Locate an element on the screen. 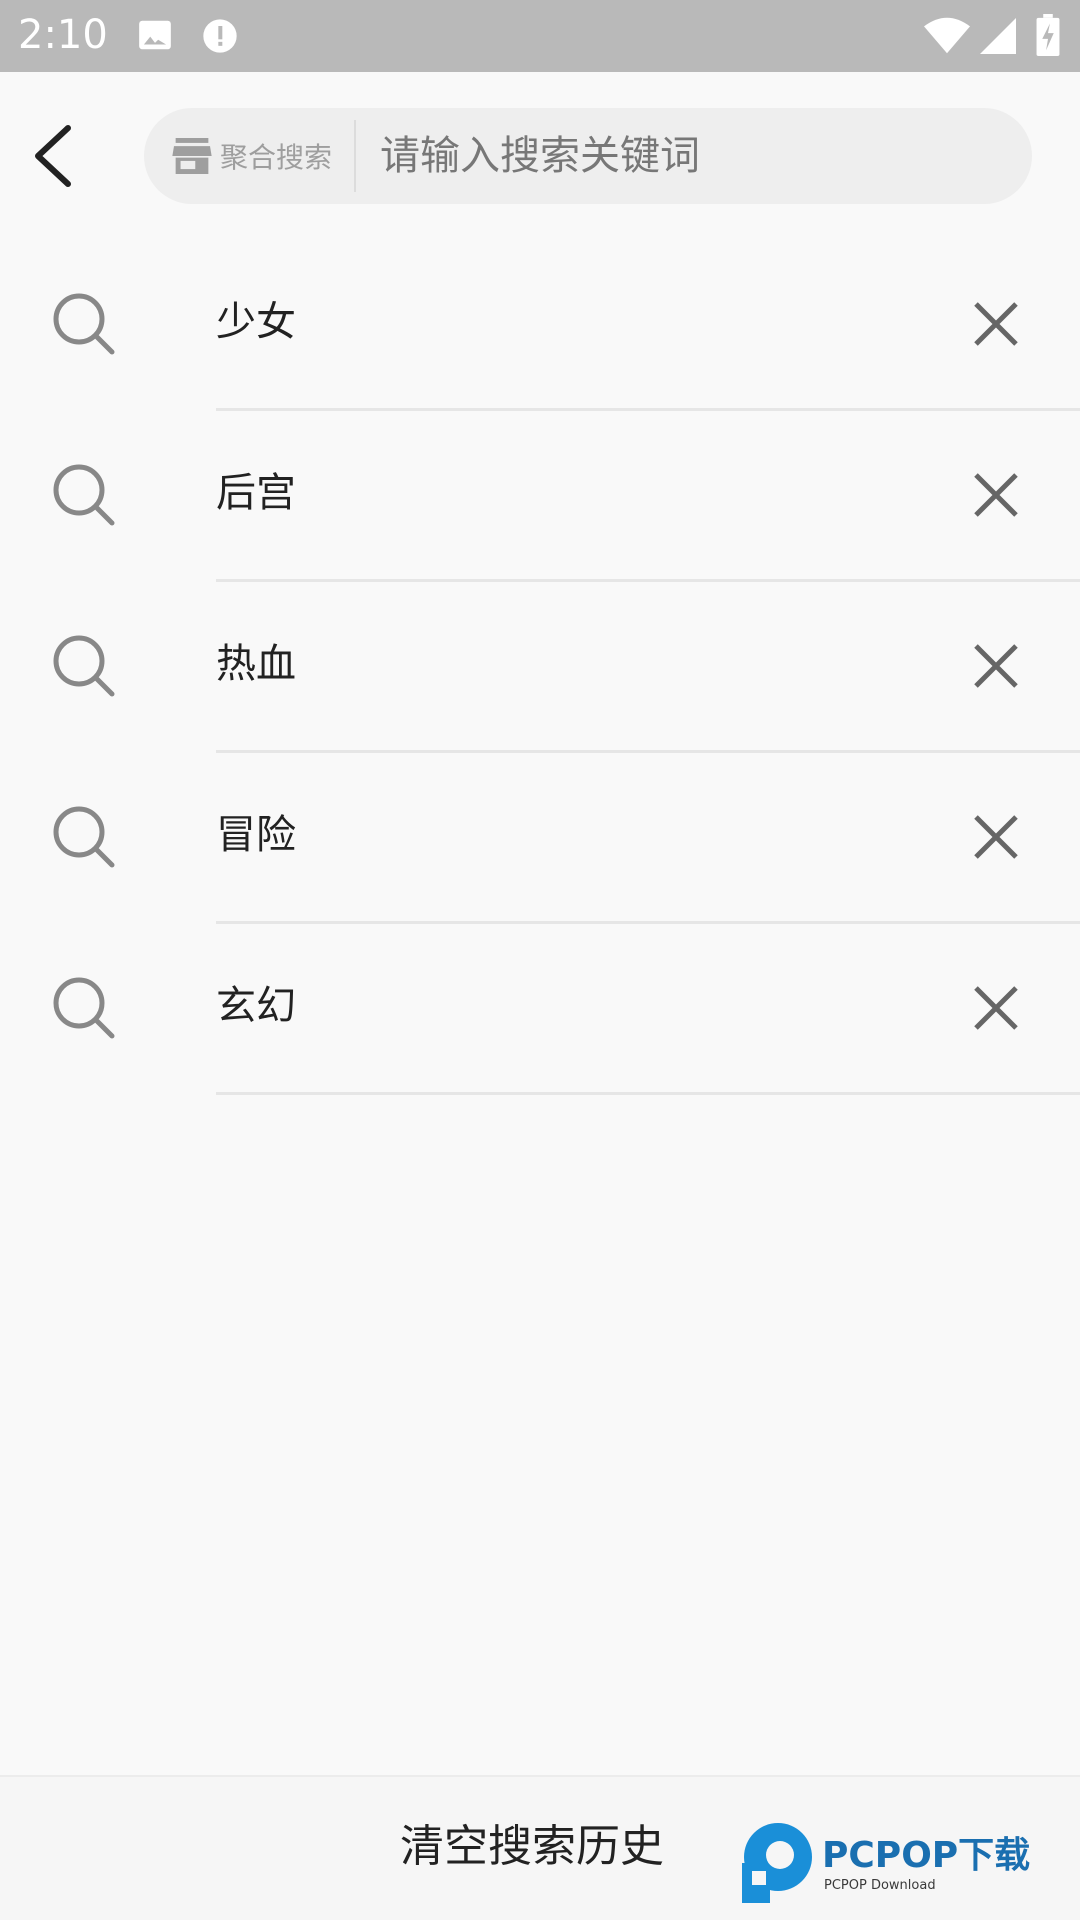 The height and width of the screenshot is (1920, 1080). signal-icon is located at coordinates (998, 38).